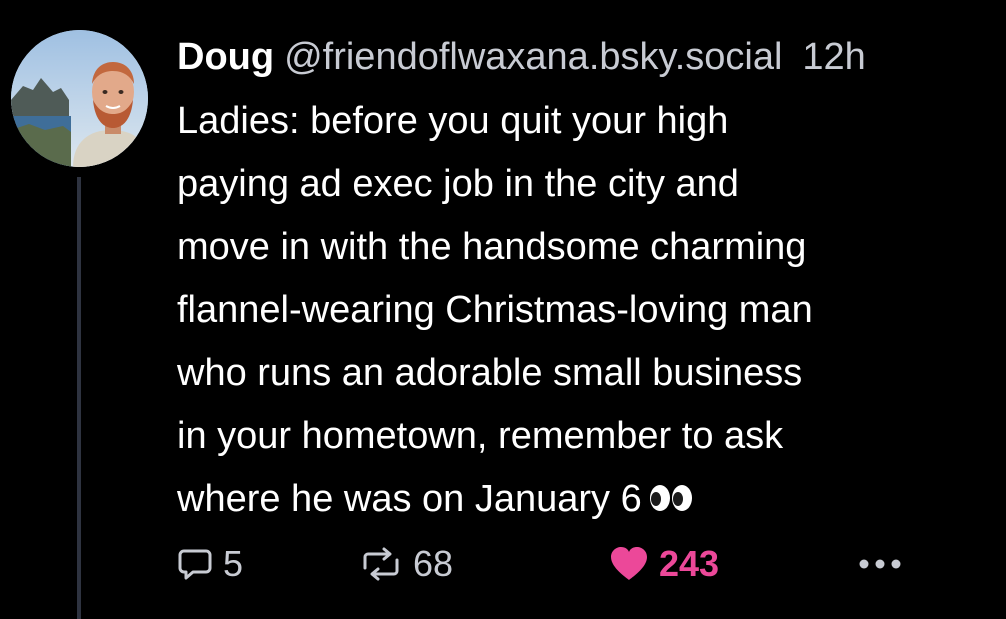  I want to click on avatar-photo, so click(79, 98).